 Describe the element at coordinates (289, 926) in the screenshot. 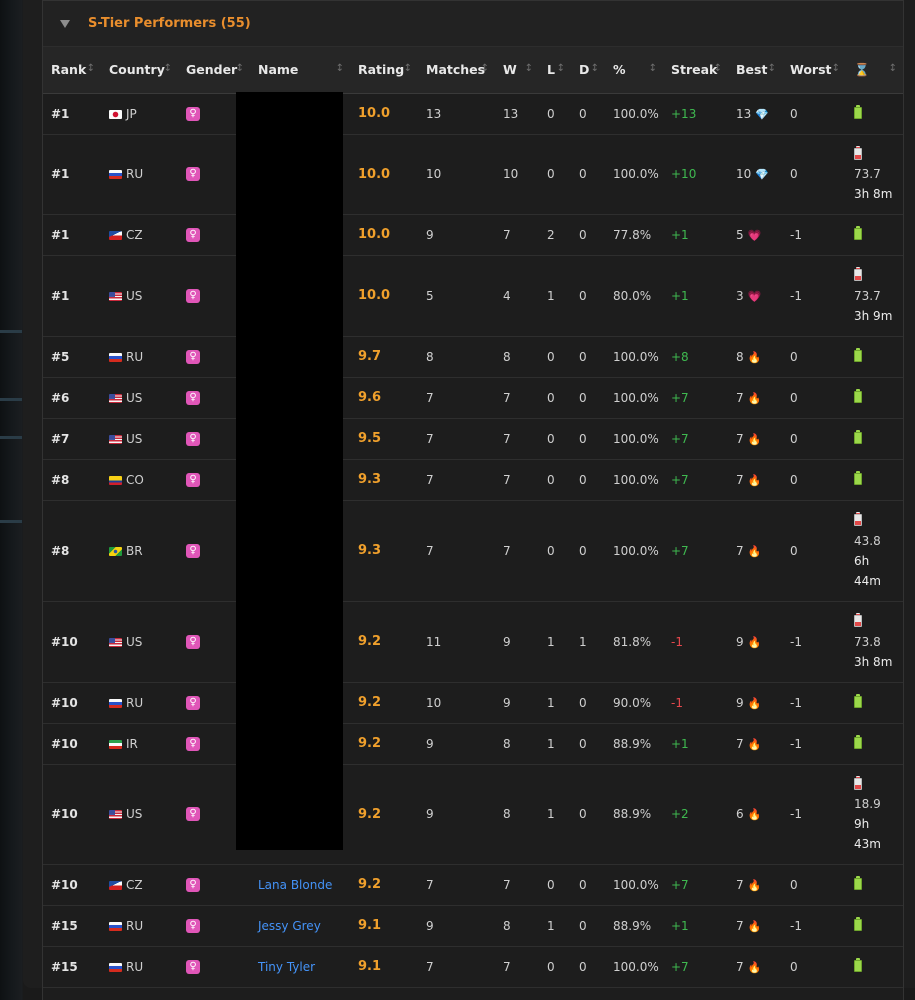

I see `performer-name-link: Jessy Grey` at that location.